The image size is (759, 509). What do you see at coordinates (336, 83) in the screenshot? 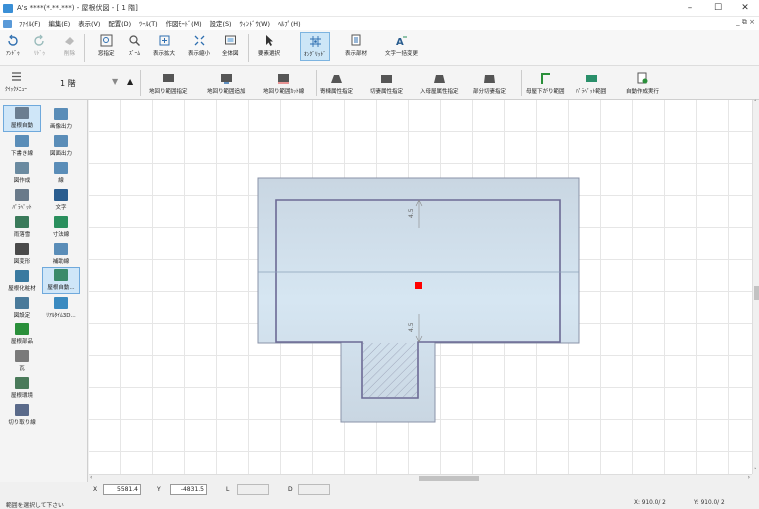
I see `hip-attr-button: 寄棟属性指定` at bounding box center [336, 83].